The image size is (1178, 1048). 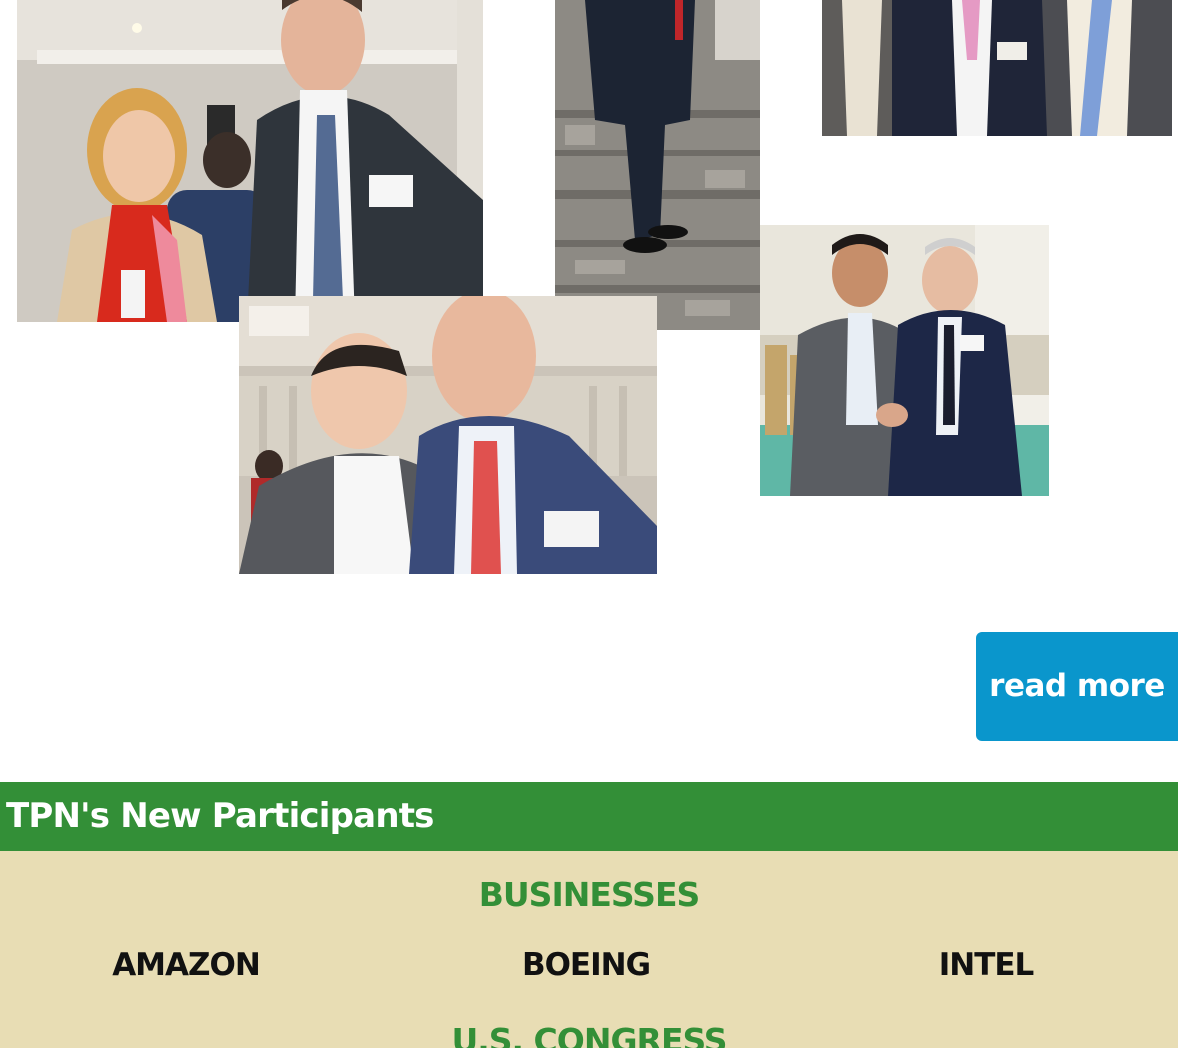 What do you see at coordinates (1077, 686) in the screenshot?
I see `read-more-button: read more` at bounding box center [1077, 686].